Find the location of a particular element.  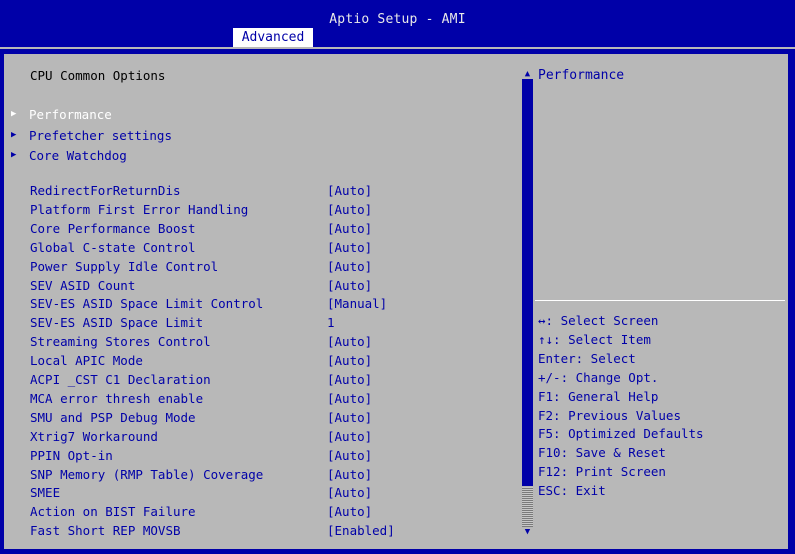

submenu-item: ▶ Core Watchdog is located at coordinates (264, 155).